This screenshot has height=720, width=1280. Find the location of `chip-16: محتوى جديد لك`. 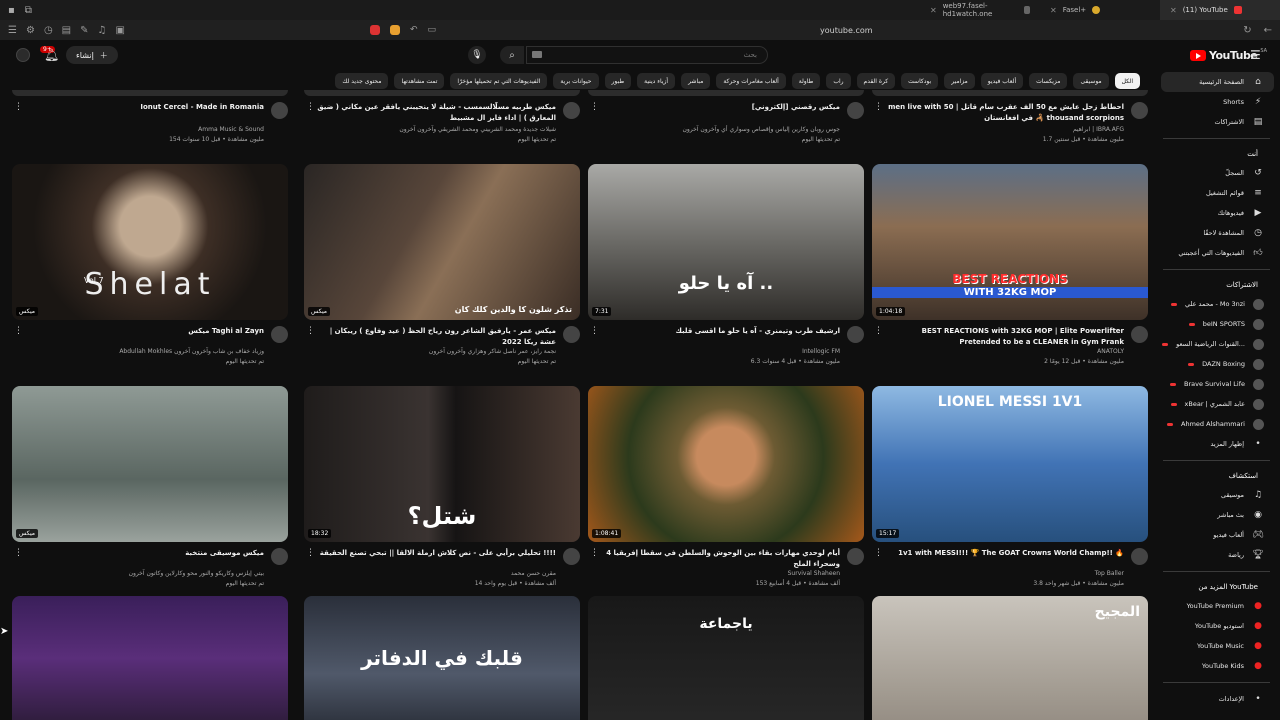

chip-16: محتوى جديد لك is located at coordinates (362, 81).